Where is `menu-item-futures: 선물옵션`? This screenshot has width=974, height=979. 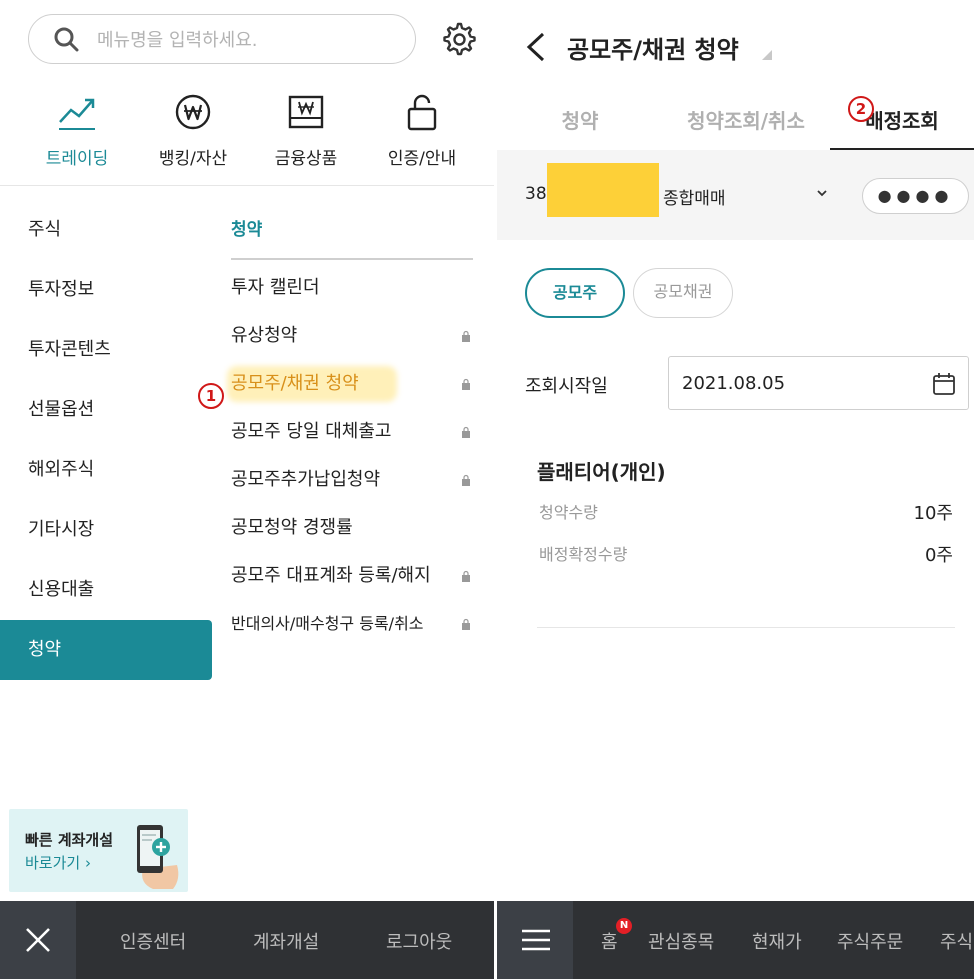
menu-item-futures: 선물옵션 is located at coordinates (106, 410).